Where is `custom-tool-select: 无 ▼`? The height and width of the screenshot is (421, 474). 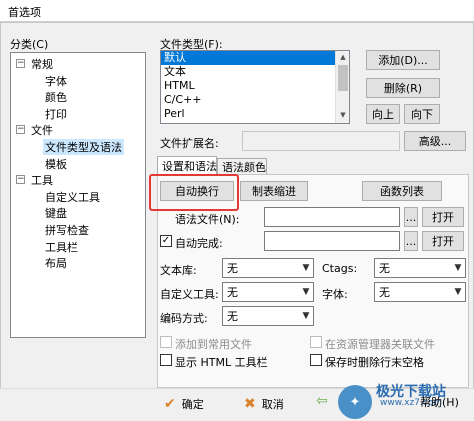
custom-tool-select: 无 ▼ is located at coordinates (268, 292).